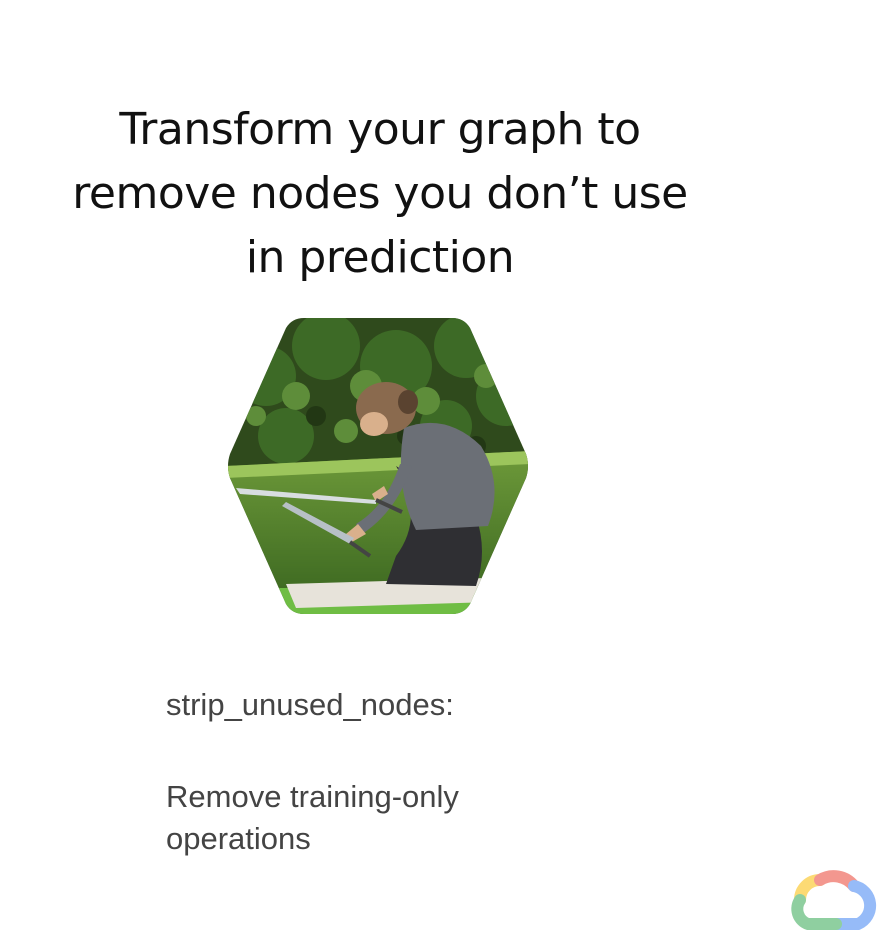 The width and height of the screenshot is (896, 951). I want to click on google-cloud-icon, so click(834, 900).